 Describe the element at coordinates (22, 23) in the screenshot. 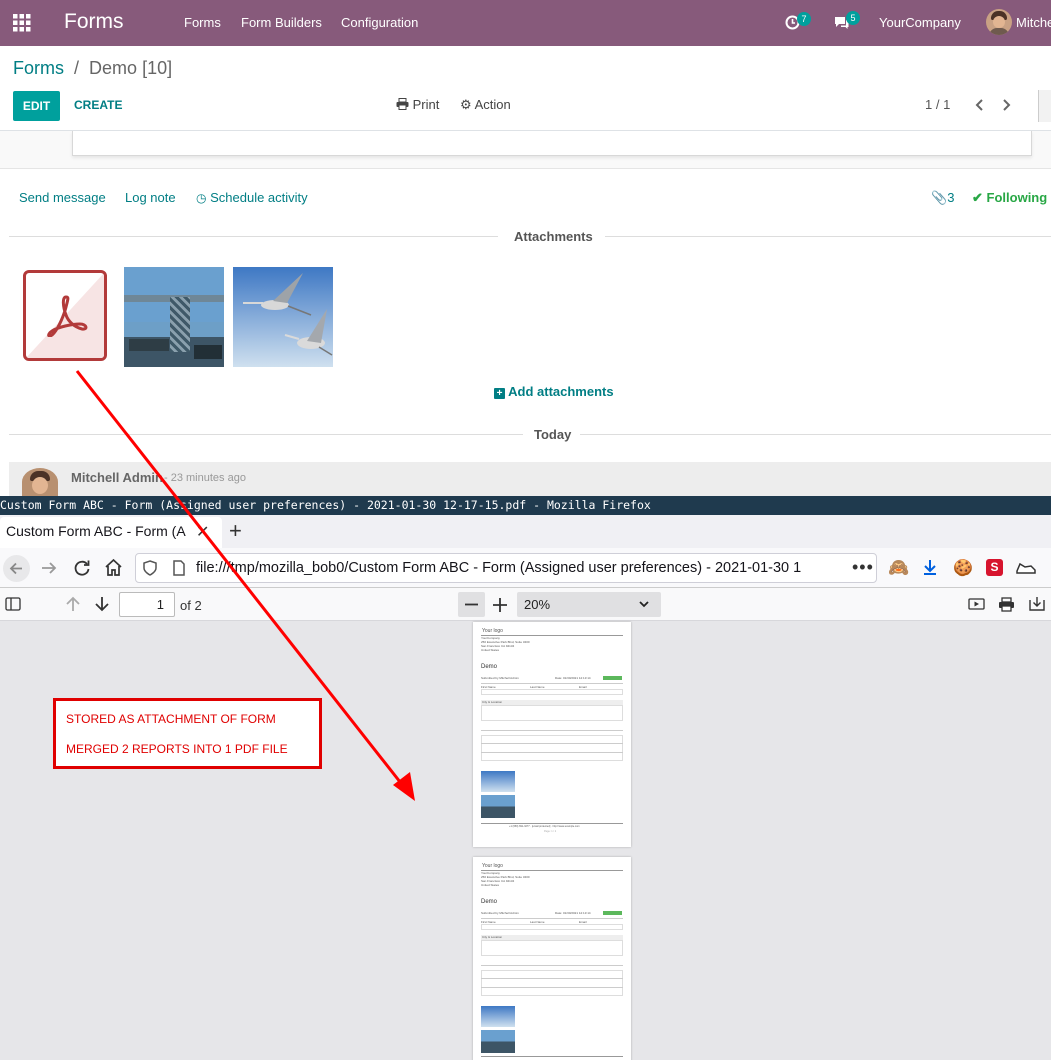

I see `app-grid-icon` at that location.